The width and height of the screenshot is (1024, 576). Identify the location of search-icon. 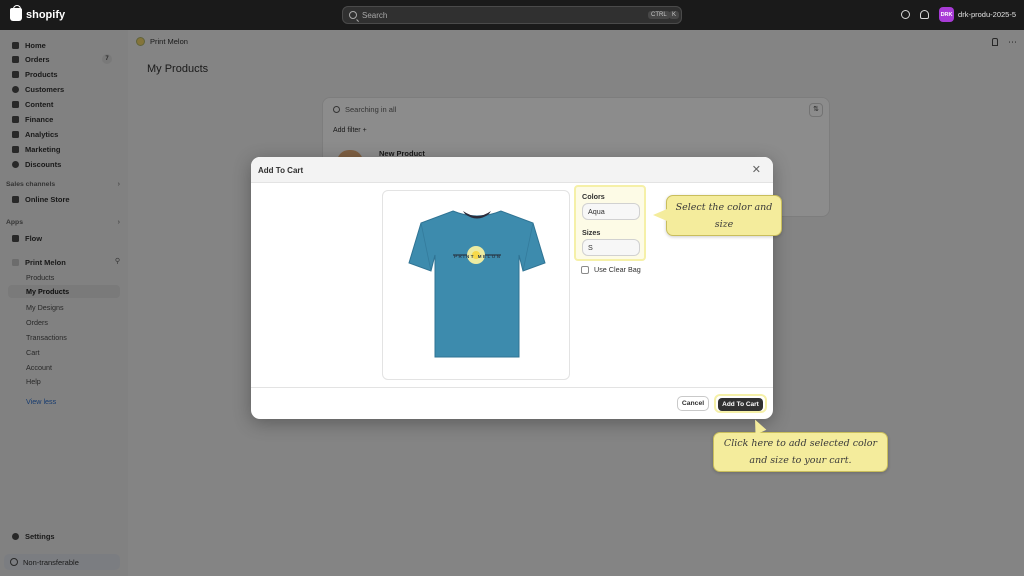
(353, 15).